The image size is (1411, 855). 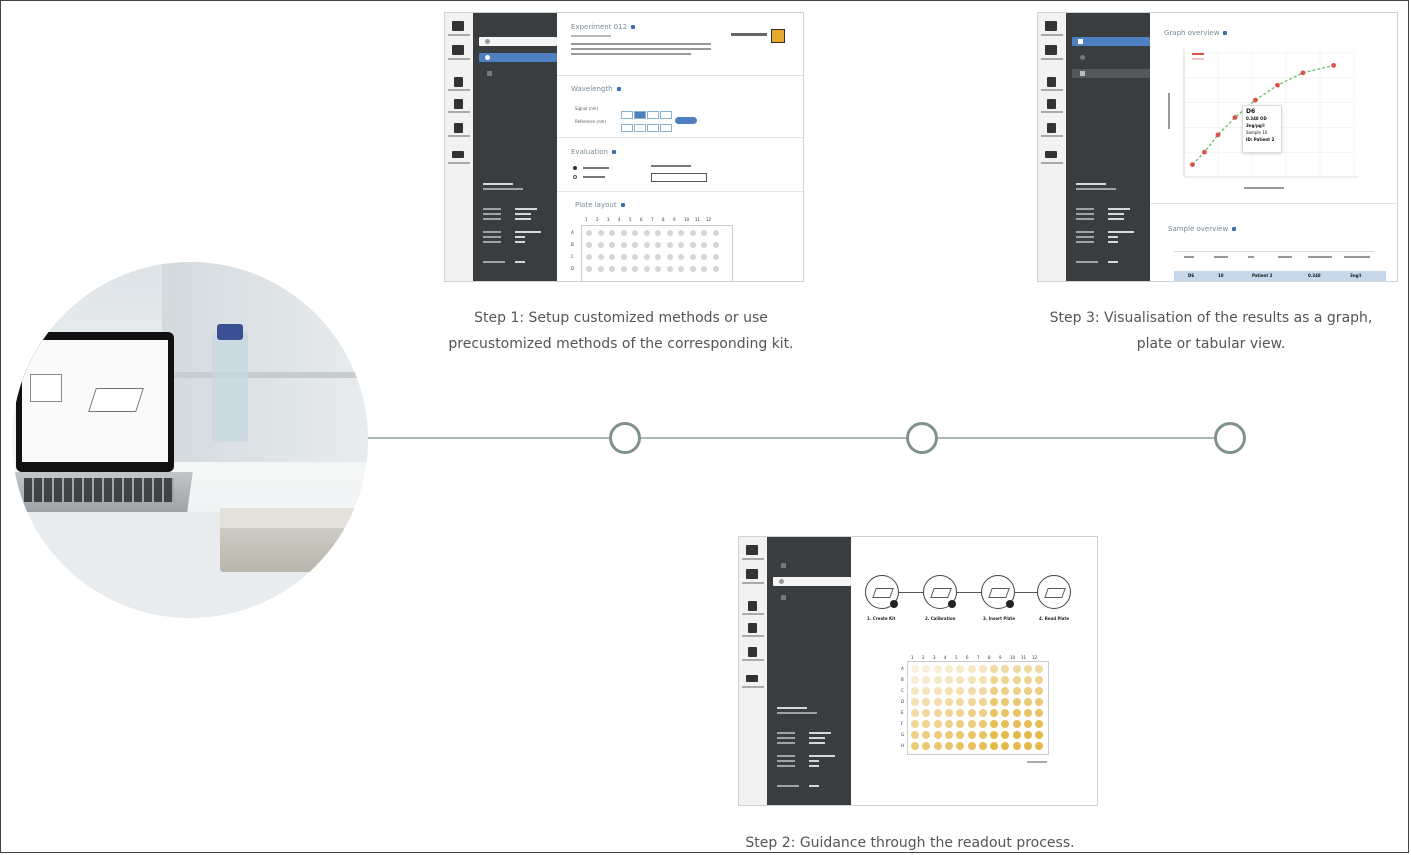 What do you see at coordinates (882, 592) in the screenshot?
I see `stage-create-kit` at bounding box center [882, 592].